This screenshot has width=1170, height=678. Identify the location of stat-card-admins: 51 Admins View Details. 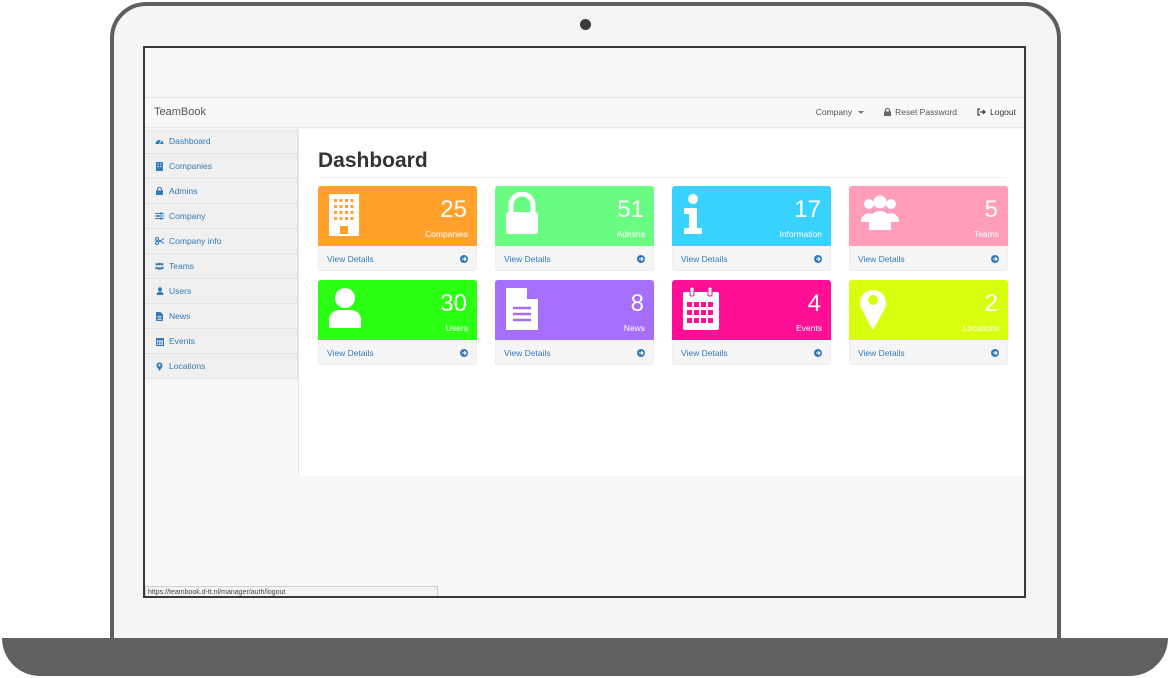
(574, 228).